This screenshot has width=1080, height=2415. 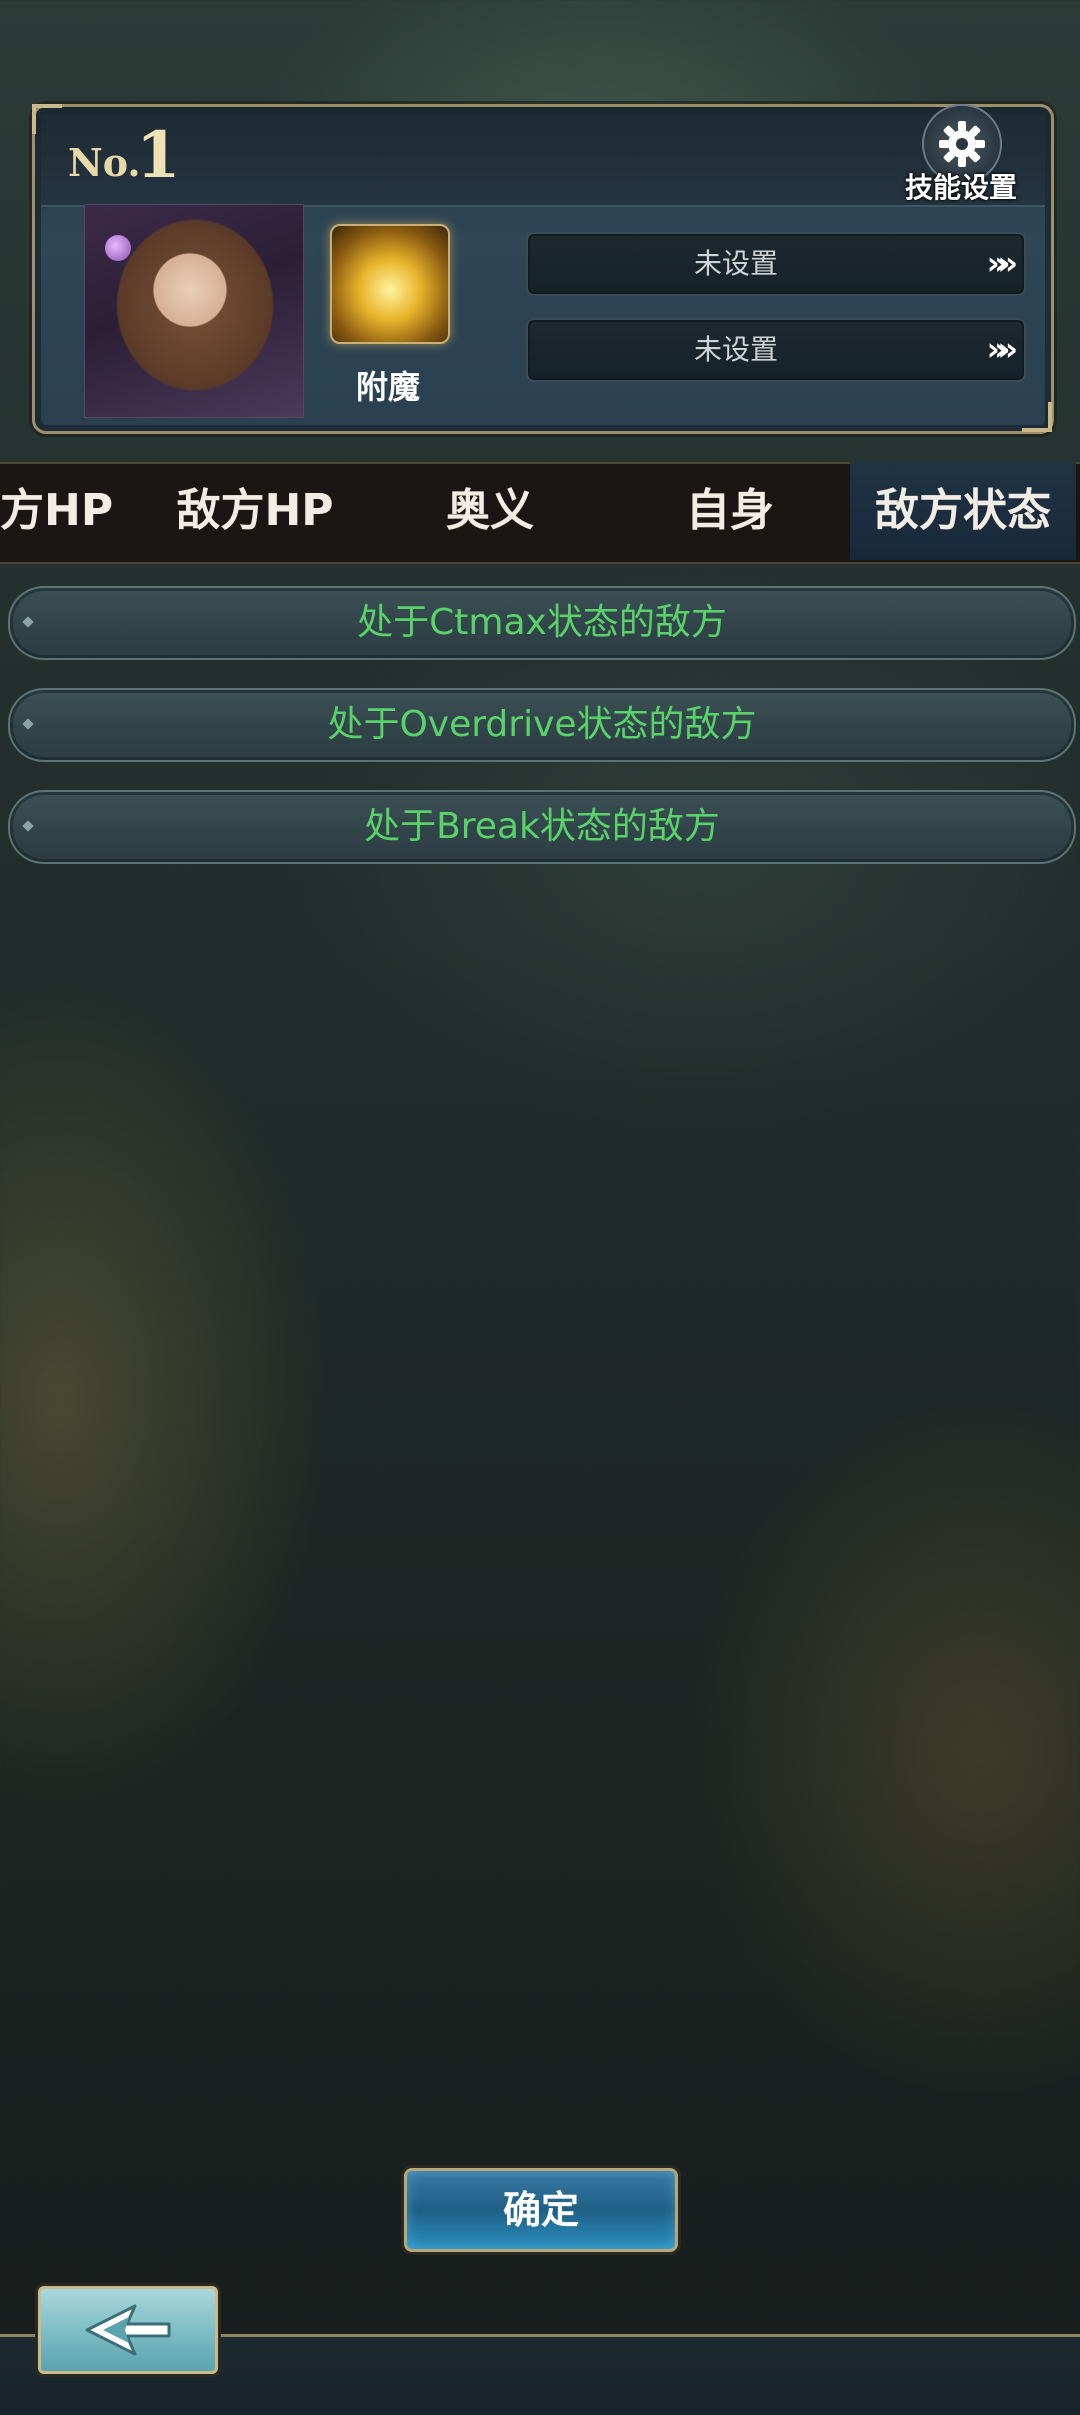 I want to click on tab-enemy-hp: 敌方HP, so click(x=255, y=511).